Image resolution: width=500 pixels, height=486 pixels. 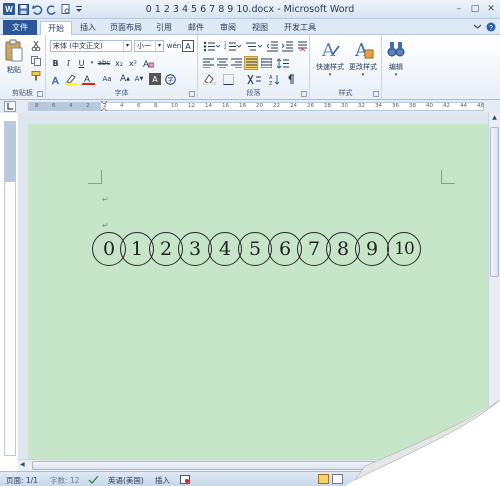 What do you see at coordinates (10, 152) in the screenshot?
I see `ruler-margin-top` at bounding box center [10, 152].